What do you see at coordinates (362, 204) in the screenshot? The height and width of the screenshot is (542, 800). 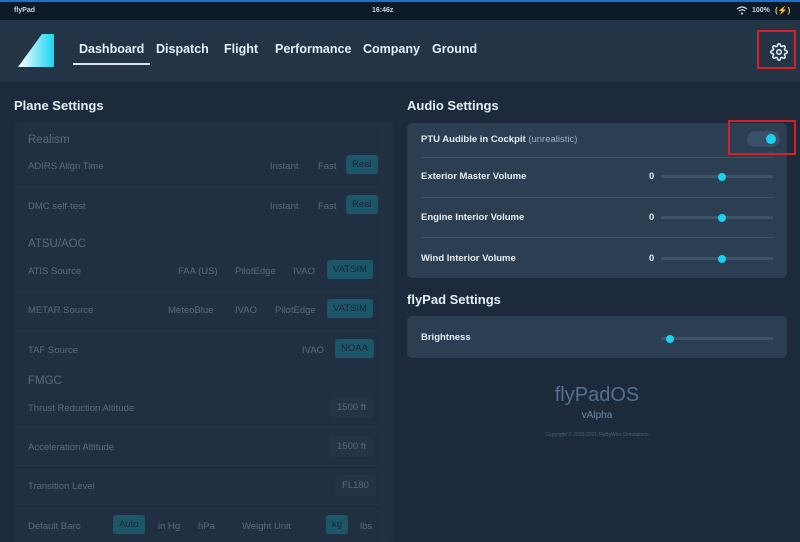 I see `dmc-option-real: Real` at bounding box center [362, 204].